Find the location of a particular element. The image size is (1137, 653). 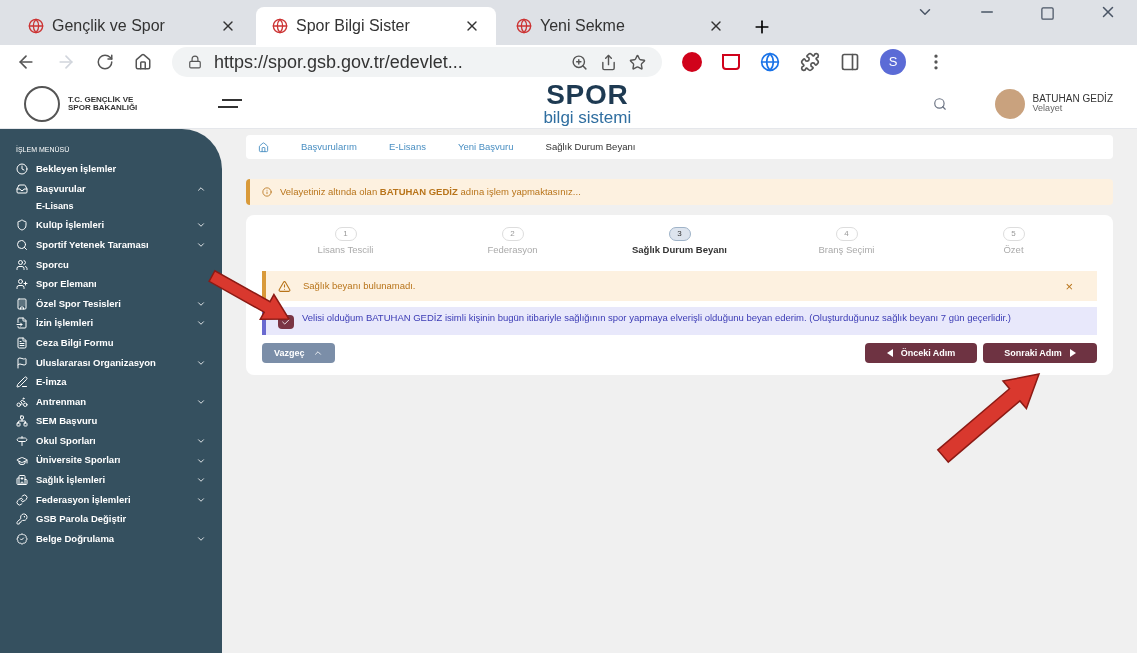

ministry-name: T.C. GENÇLİK VE is located at coordinates (101, 99).